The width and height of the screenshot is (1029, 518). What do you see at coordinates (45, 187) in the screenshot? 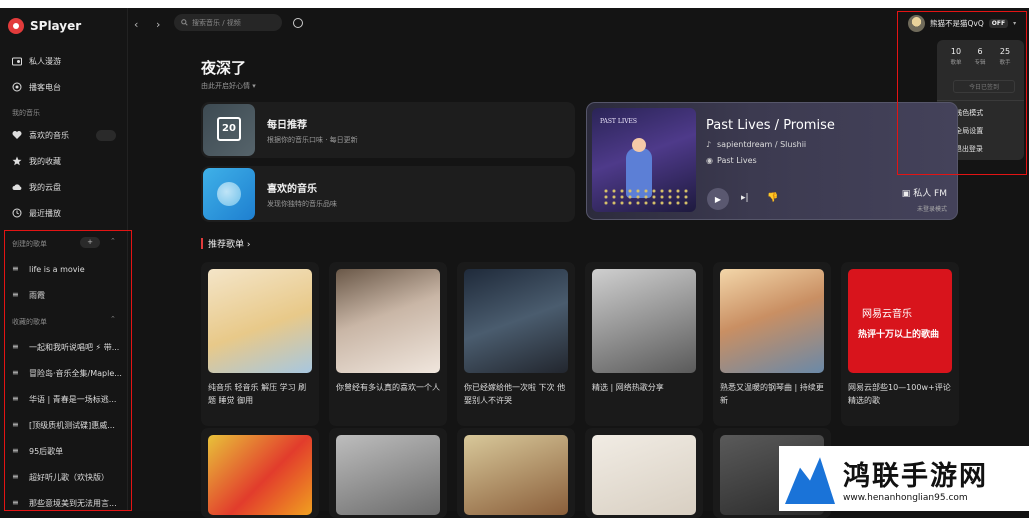
I see `sidebar-item-label: 我的云盘` at bounding box center [45, 187].